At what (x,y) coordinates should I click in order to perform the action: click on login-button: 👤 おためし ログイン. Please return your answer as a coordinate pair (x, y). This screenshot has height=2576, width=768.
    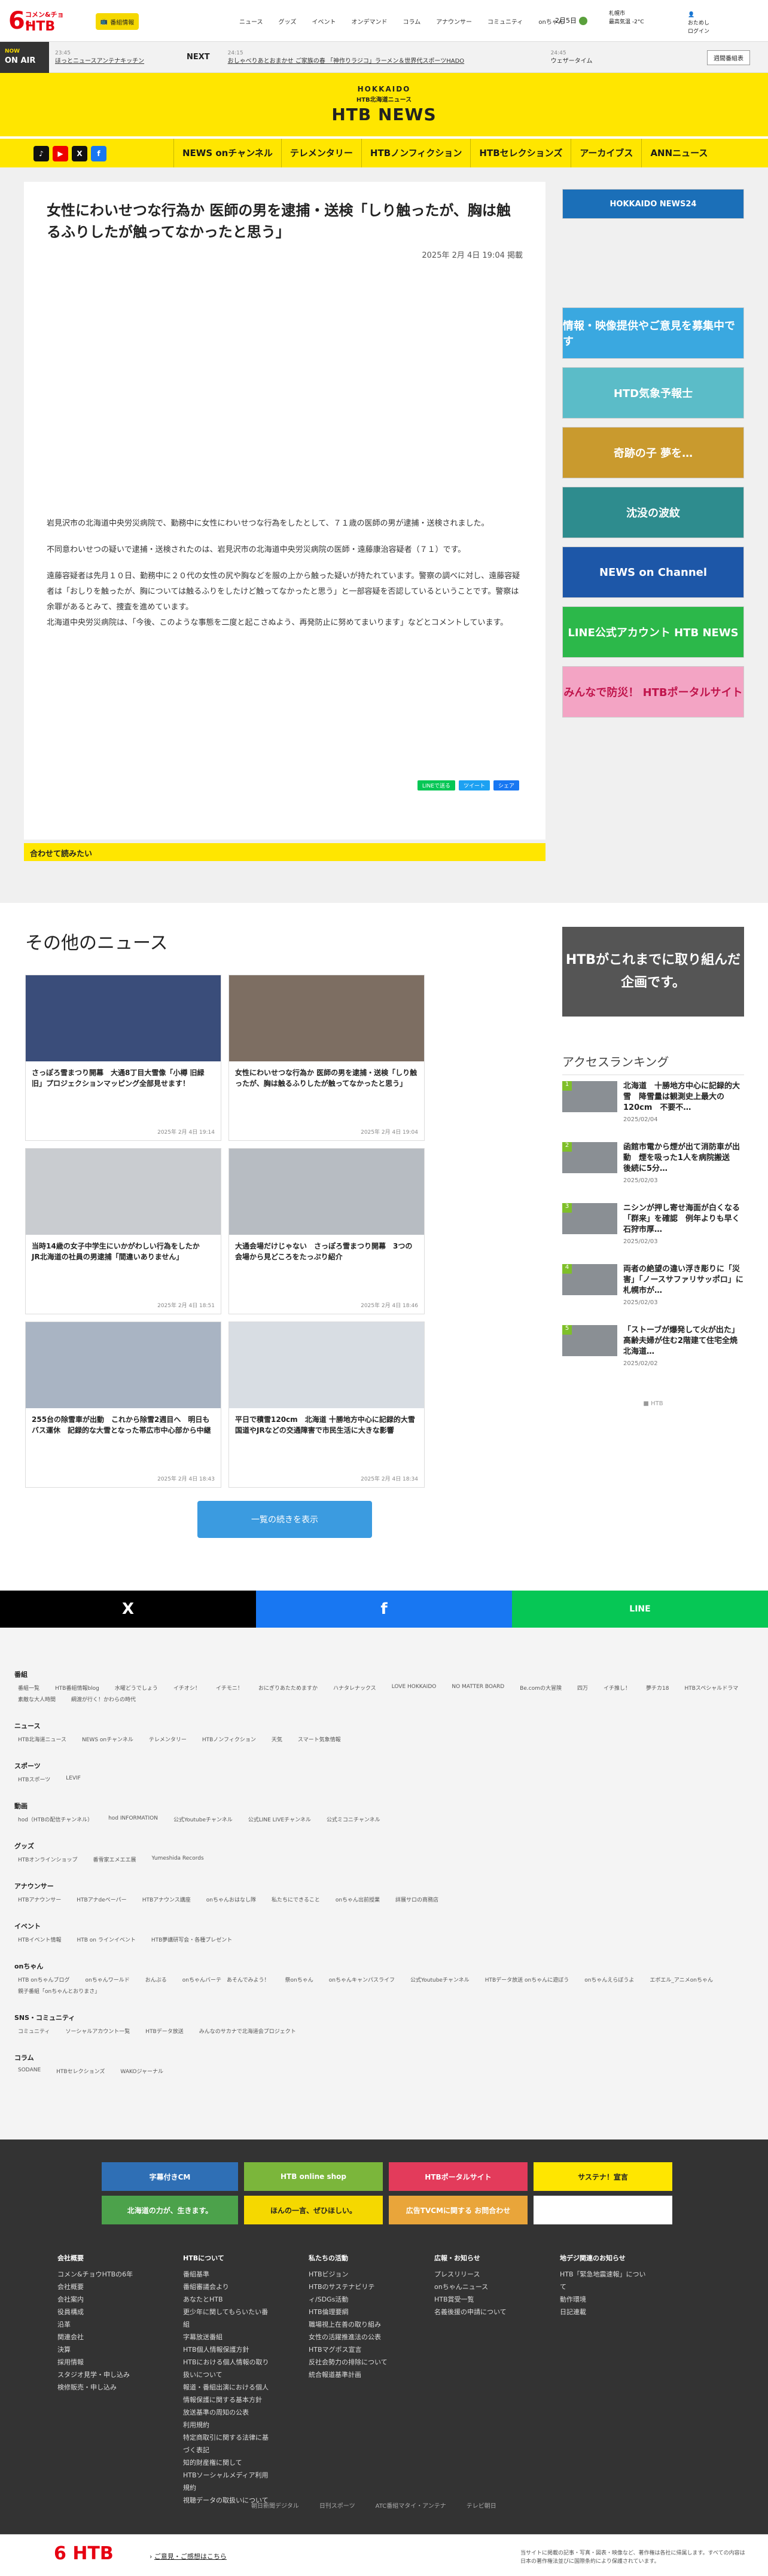
    Looking at the image, I should click on (698, 24).